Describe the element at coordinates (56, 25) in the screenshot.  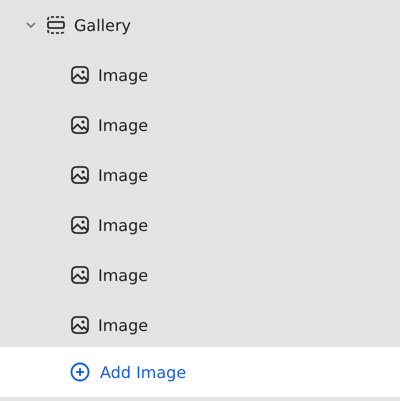
I see `section-icon` at that location.